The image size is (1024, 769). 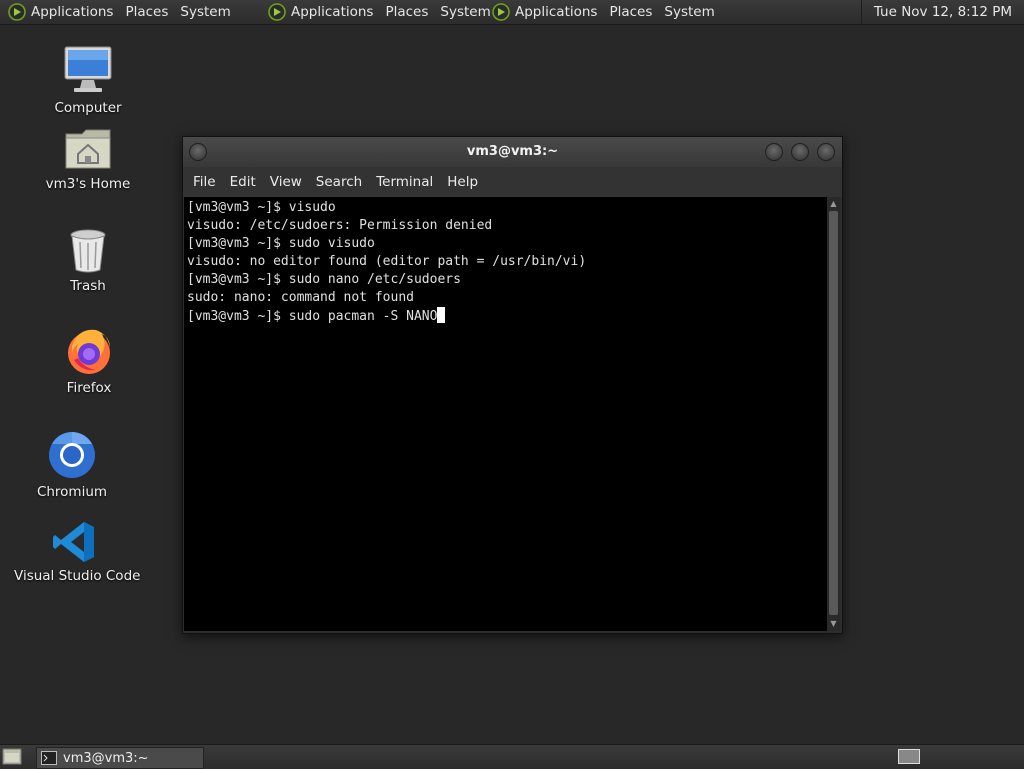 I want to click on terminal-scrollbar: ▲ ▼, so click(x=833, y=414).